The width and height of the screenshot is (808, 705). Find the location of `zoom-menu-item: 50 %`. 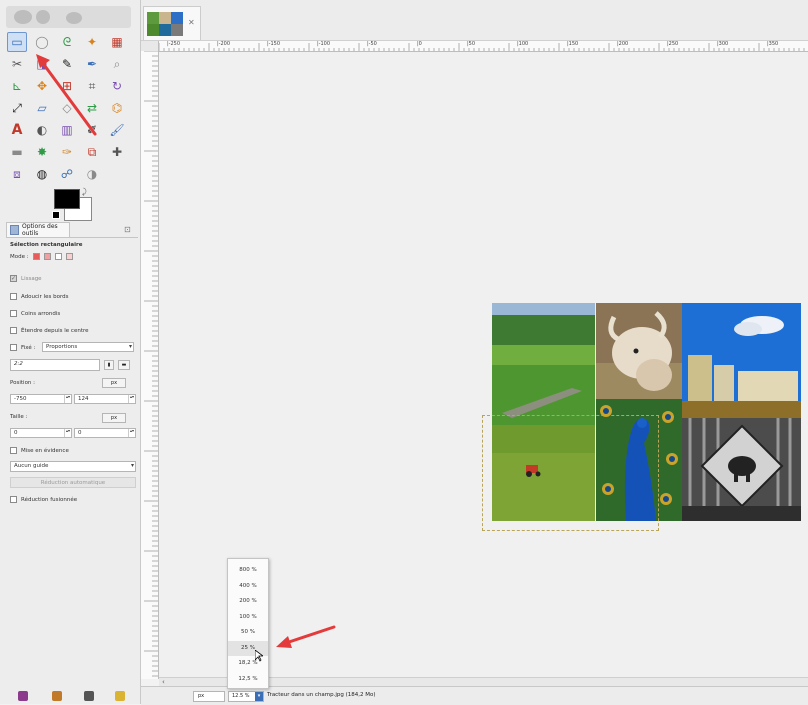

zoom-menu-item: 50 % is located at coordinates (248, 632).